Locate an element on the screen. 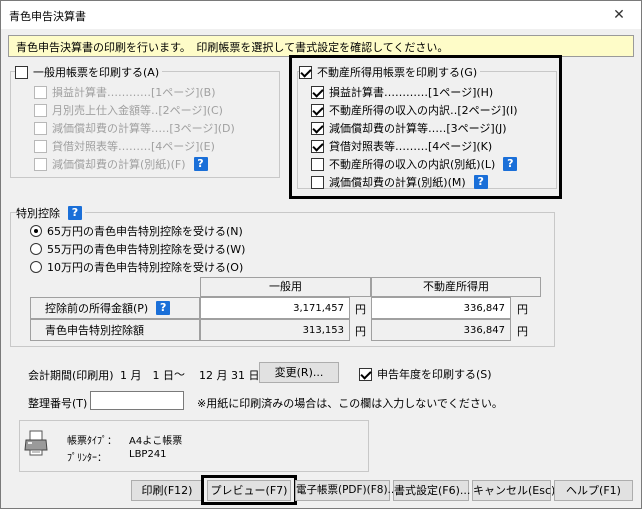 The width and height of the screenshot is (642, 509). general-item-1-label: 損益計算書…………[1ページ](B) is located at coordinates (134, 92).